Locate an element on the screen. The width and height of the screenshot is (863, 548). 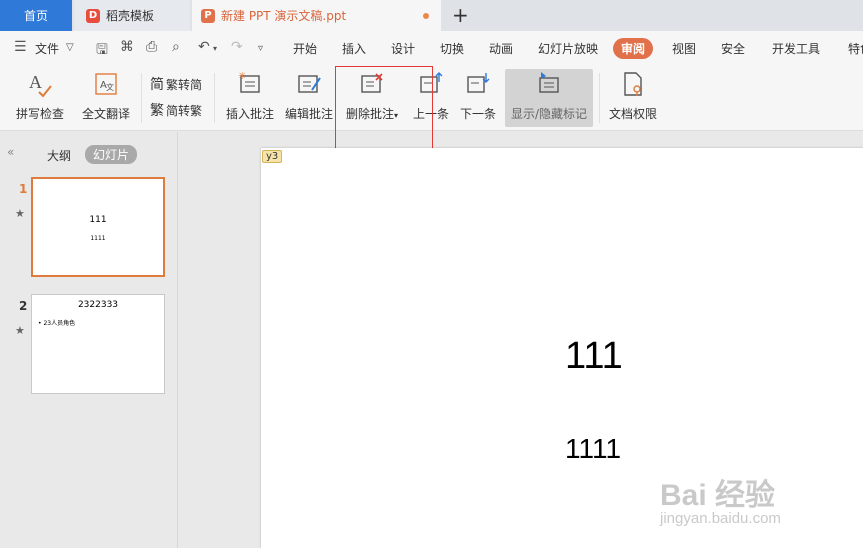
slide-title: 111 is located at coordinates (594, 356).